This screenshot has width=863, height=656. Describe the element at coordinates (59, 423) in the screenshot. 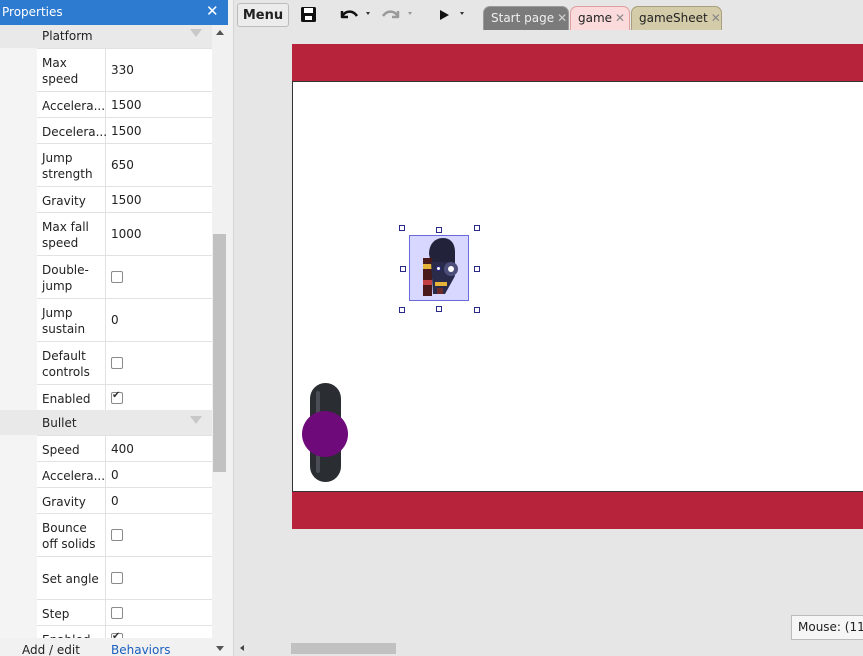

I see `section-title: Bullet` at that location.